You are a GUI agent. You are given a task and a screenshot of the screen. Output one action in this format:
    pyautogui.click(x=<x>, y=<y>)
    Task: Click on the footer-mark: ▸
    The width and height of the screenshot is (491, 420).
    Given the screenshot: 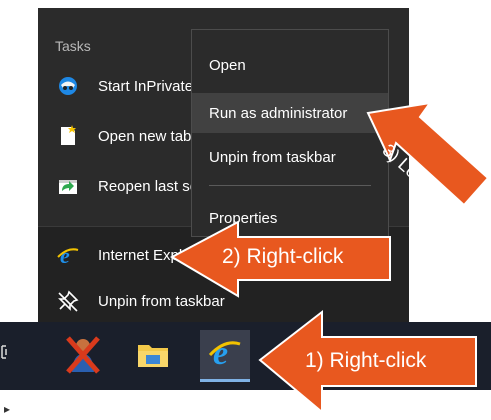 What is the action you would take?
    pyautogui.click(x=7, y=409)
    